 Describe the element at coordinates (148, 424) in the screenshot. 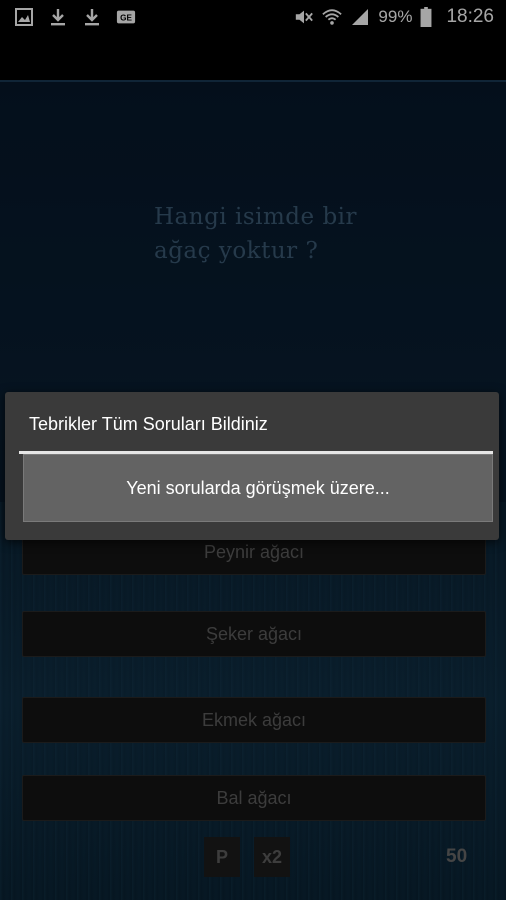

I see `dialog-title: Tebrikler Tüm Soruları Bildiniz` at that location.